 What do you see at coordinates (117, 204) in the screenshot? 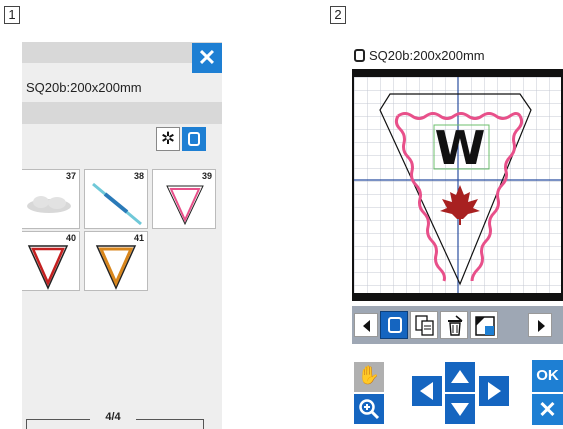
I see `border-line-icon` at bounding box center [117, 204].